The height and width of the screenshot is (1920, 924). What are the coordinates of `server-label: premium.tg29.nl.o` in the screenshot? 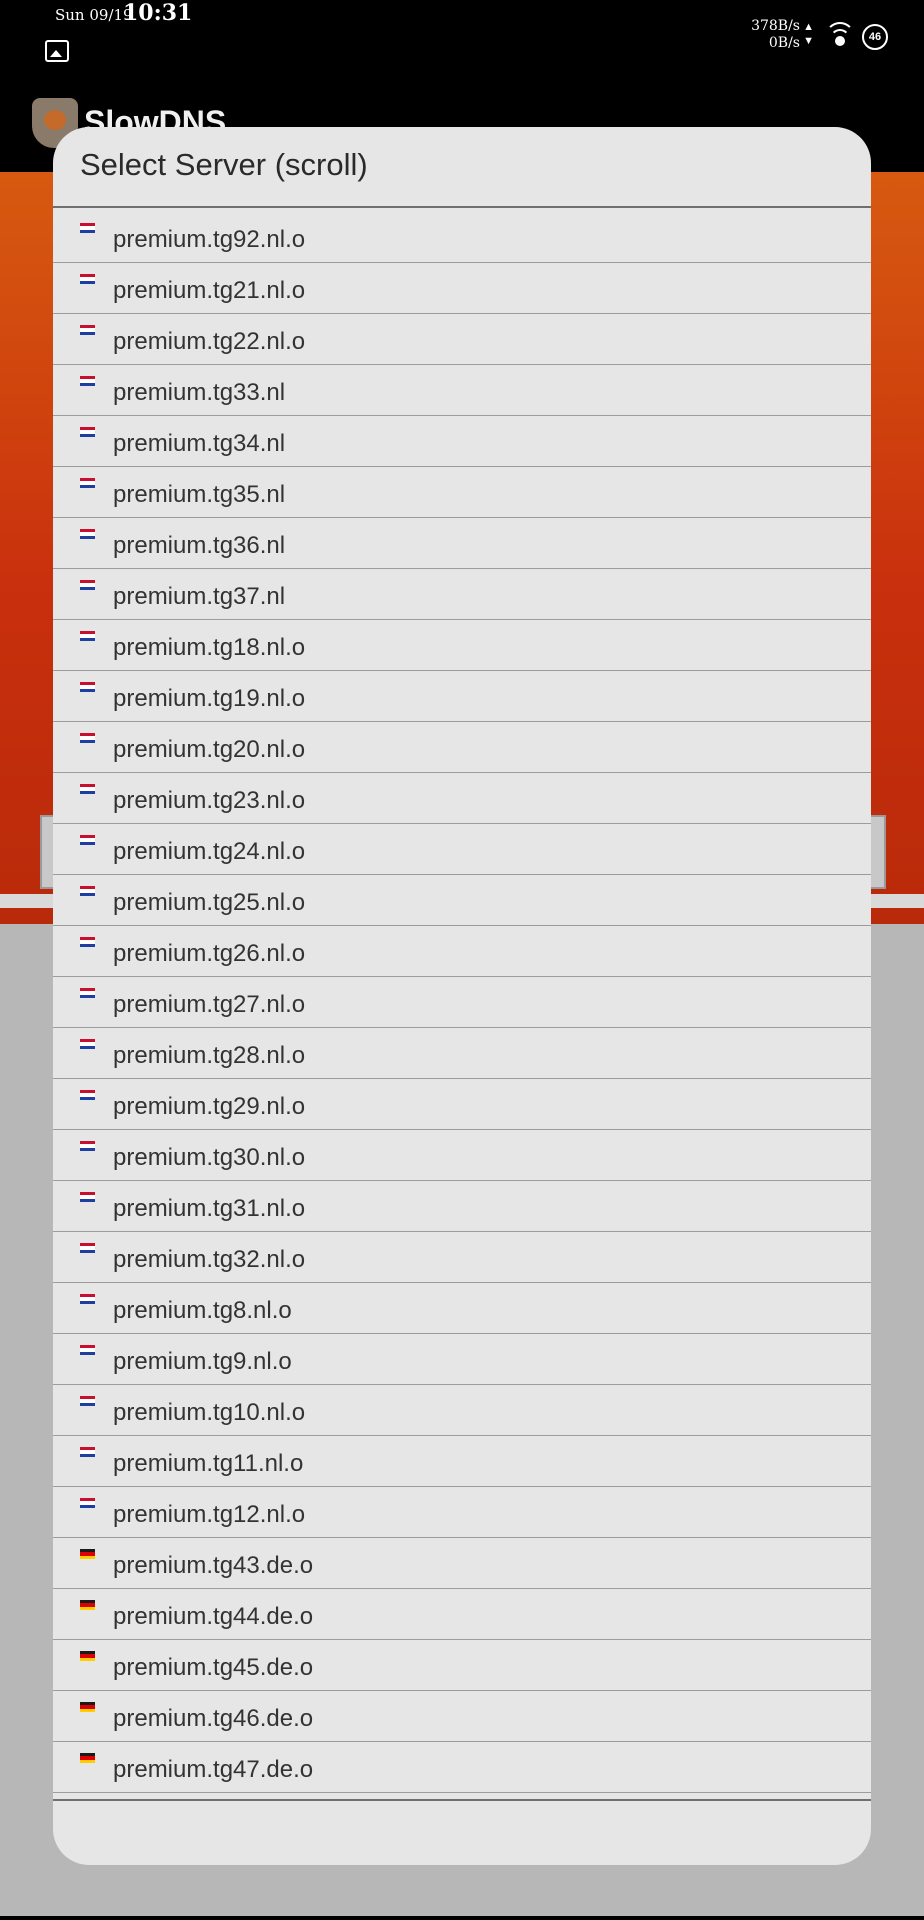 It's located at (209, 1106).